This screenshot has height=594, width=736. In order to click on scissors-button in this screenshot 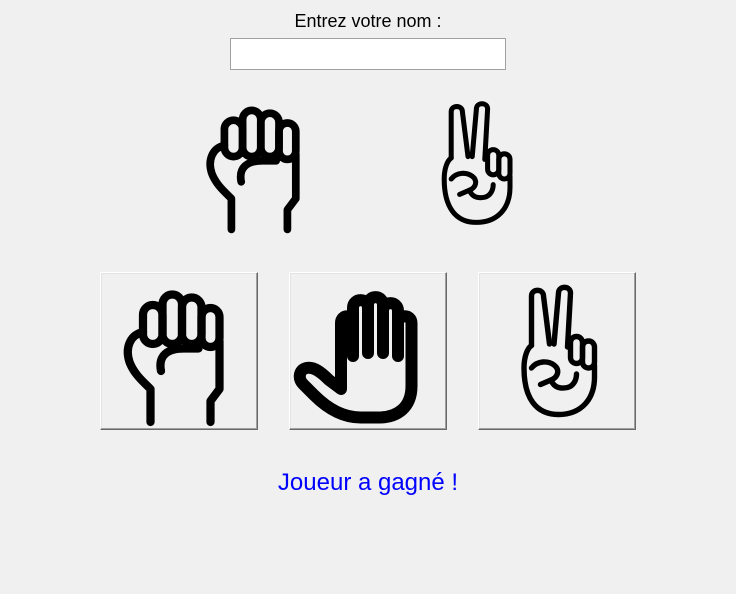, I will do `click(557, 351)`.